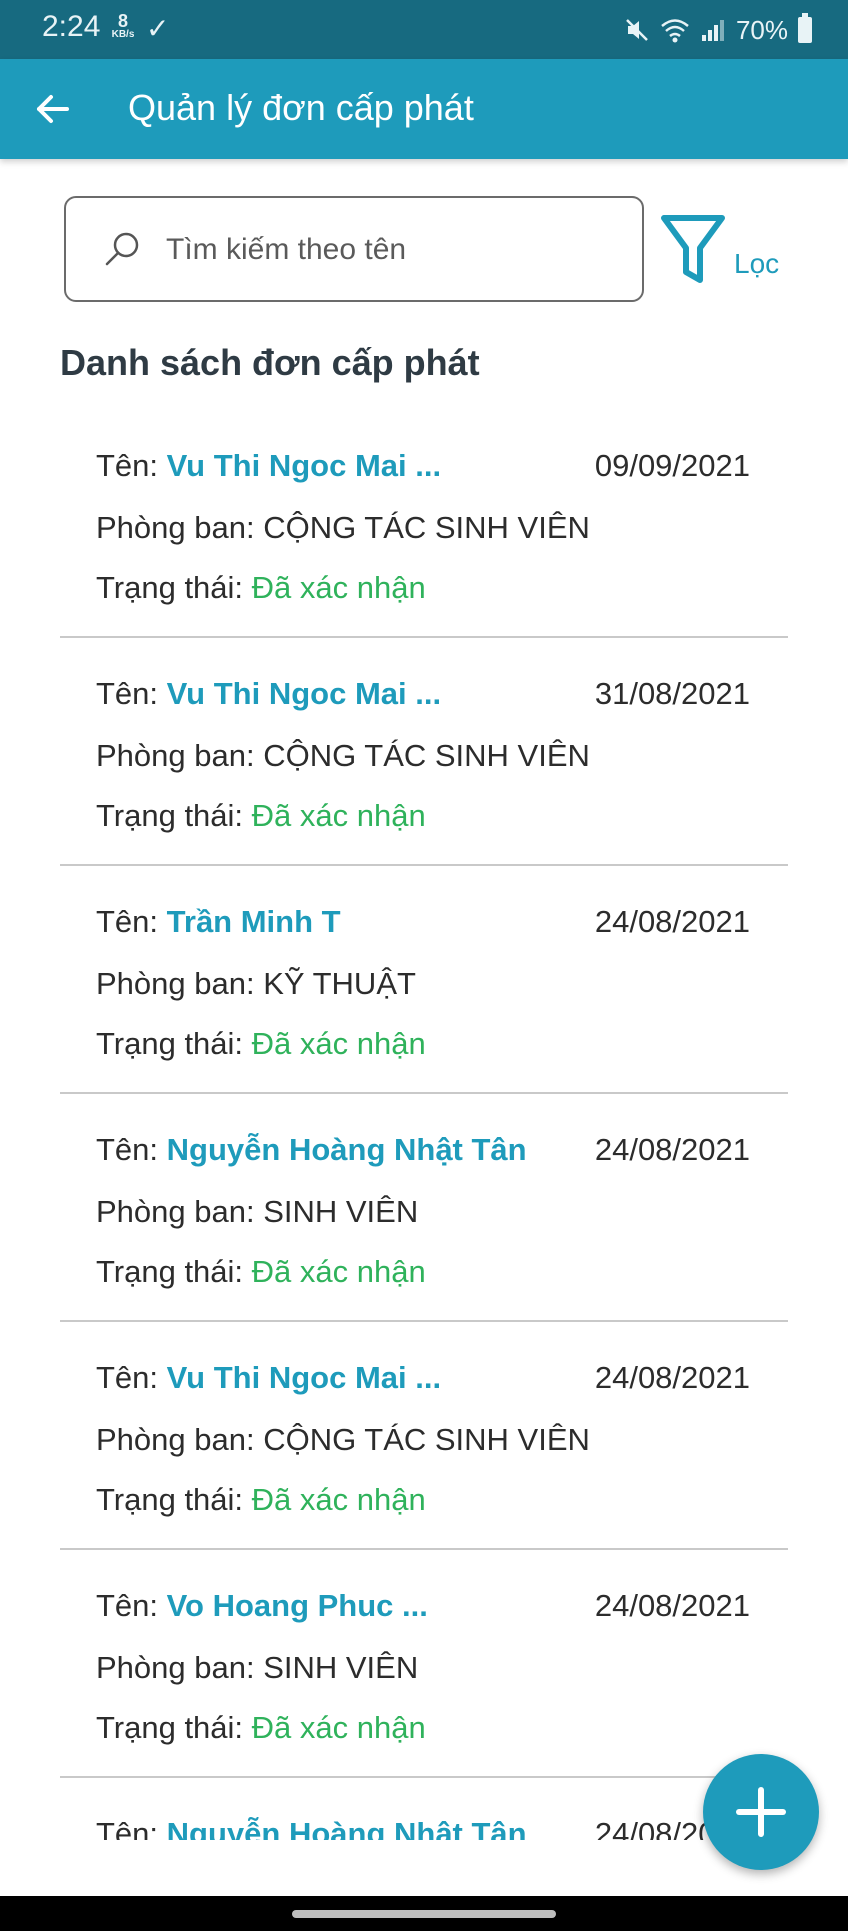  I want to click on back-button, so click(52, 109).